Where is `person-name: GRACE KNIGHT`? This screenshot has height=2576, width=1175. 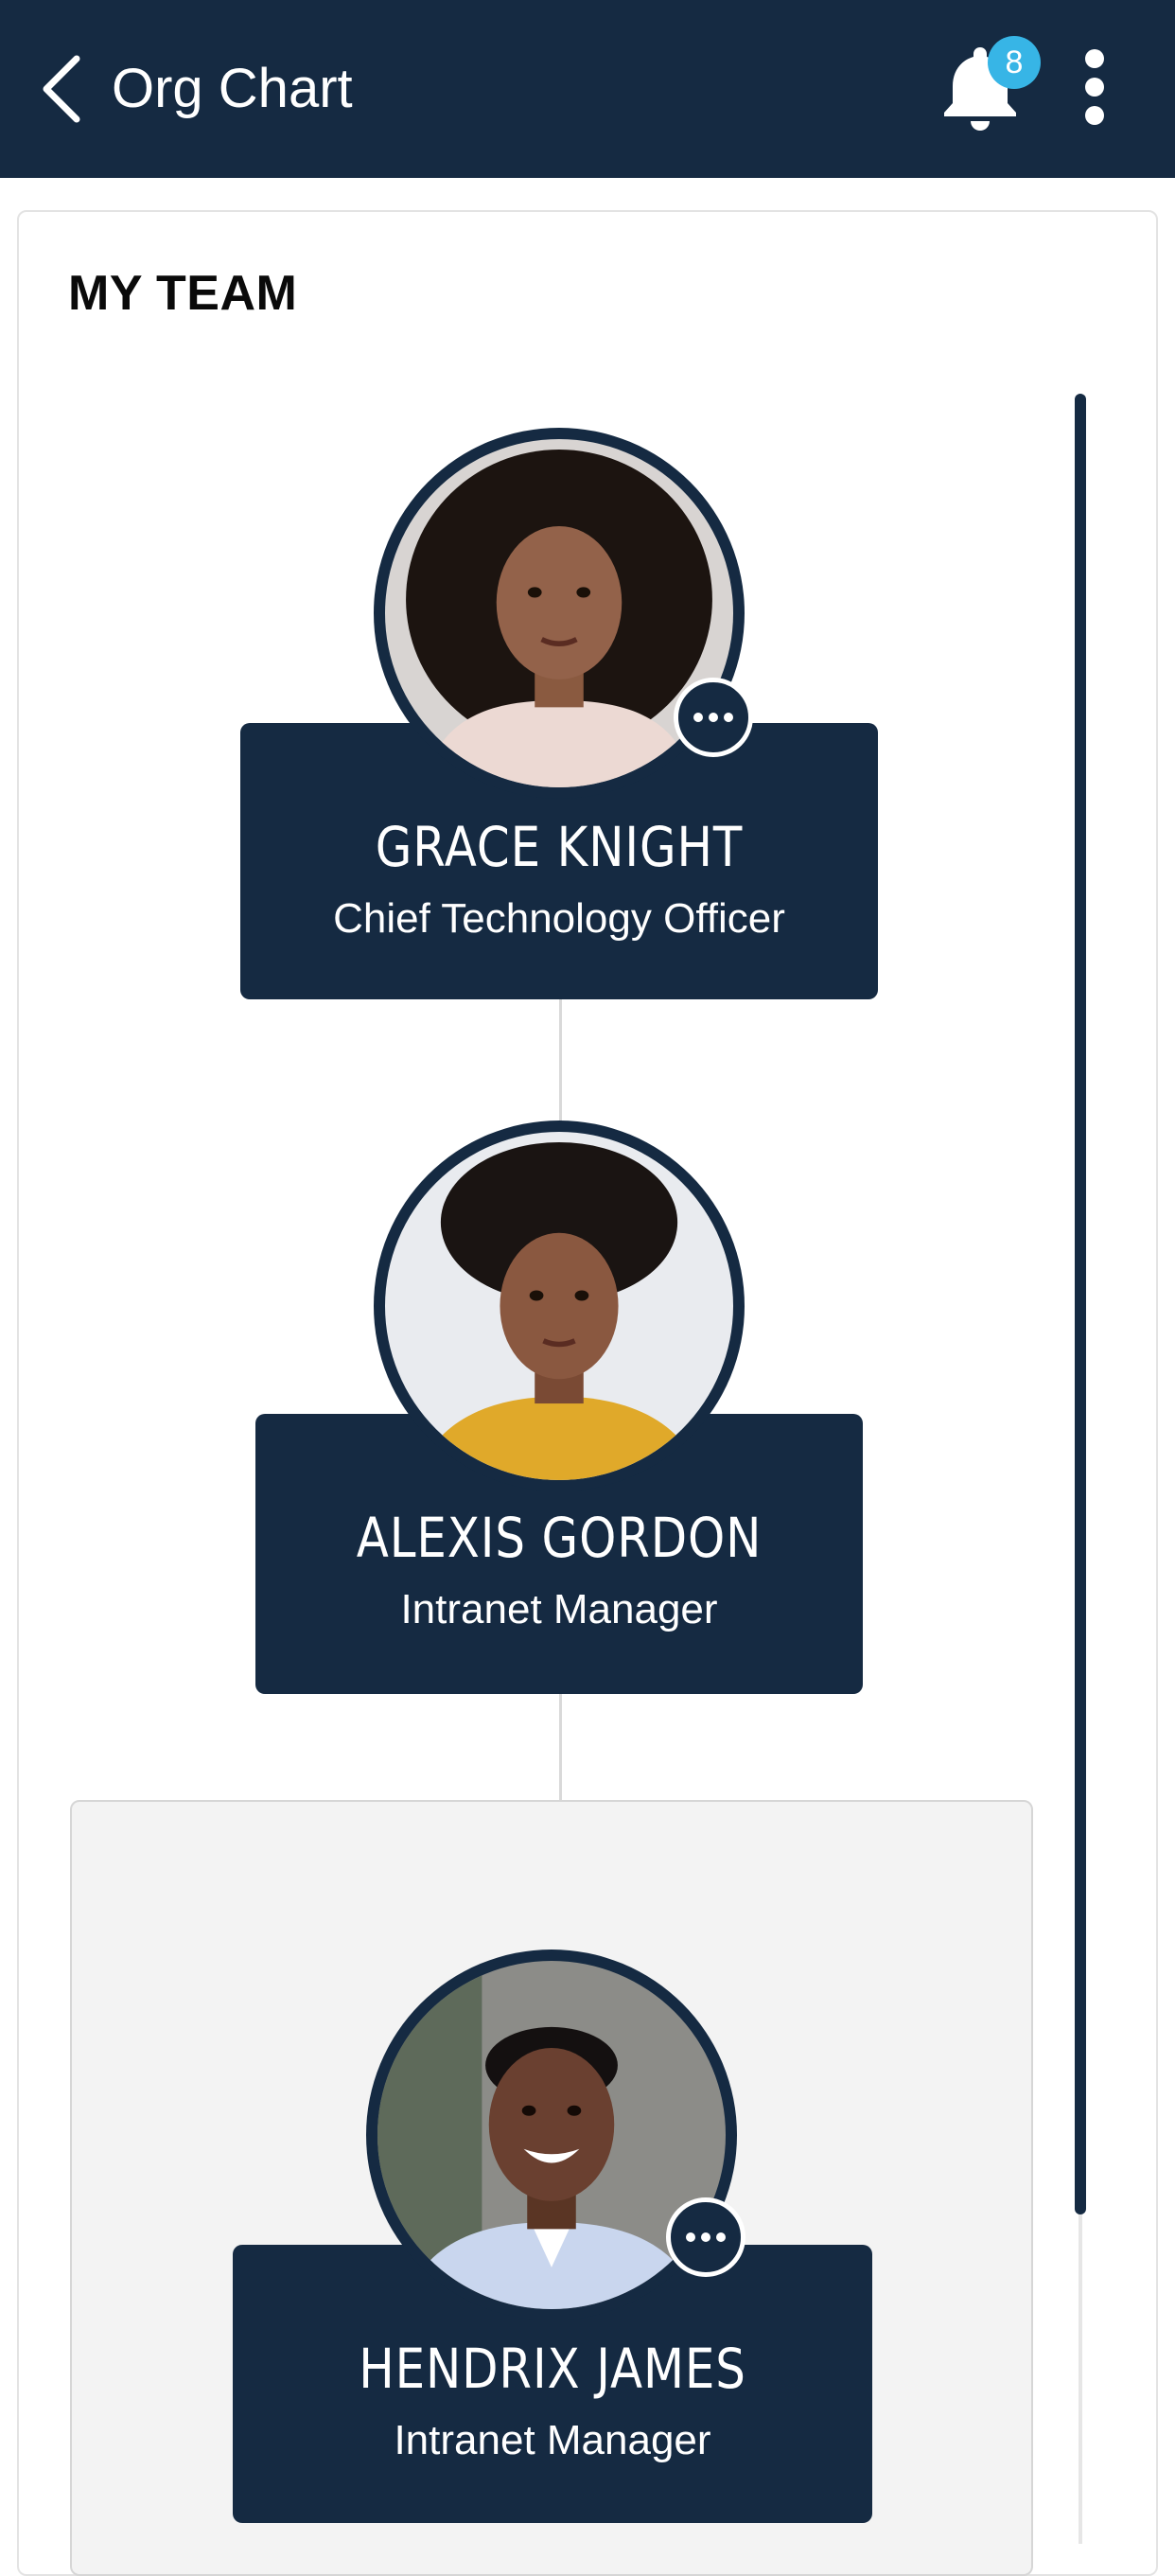
person-name: GRACE KNIGHT is located at coordinates (559, 847).